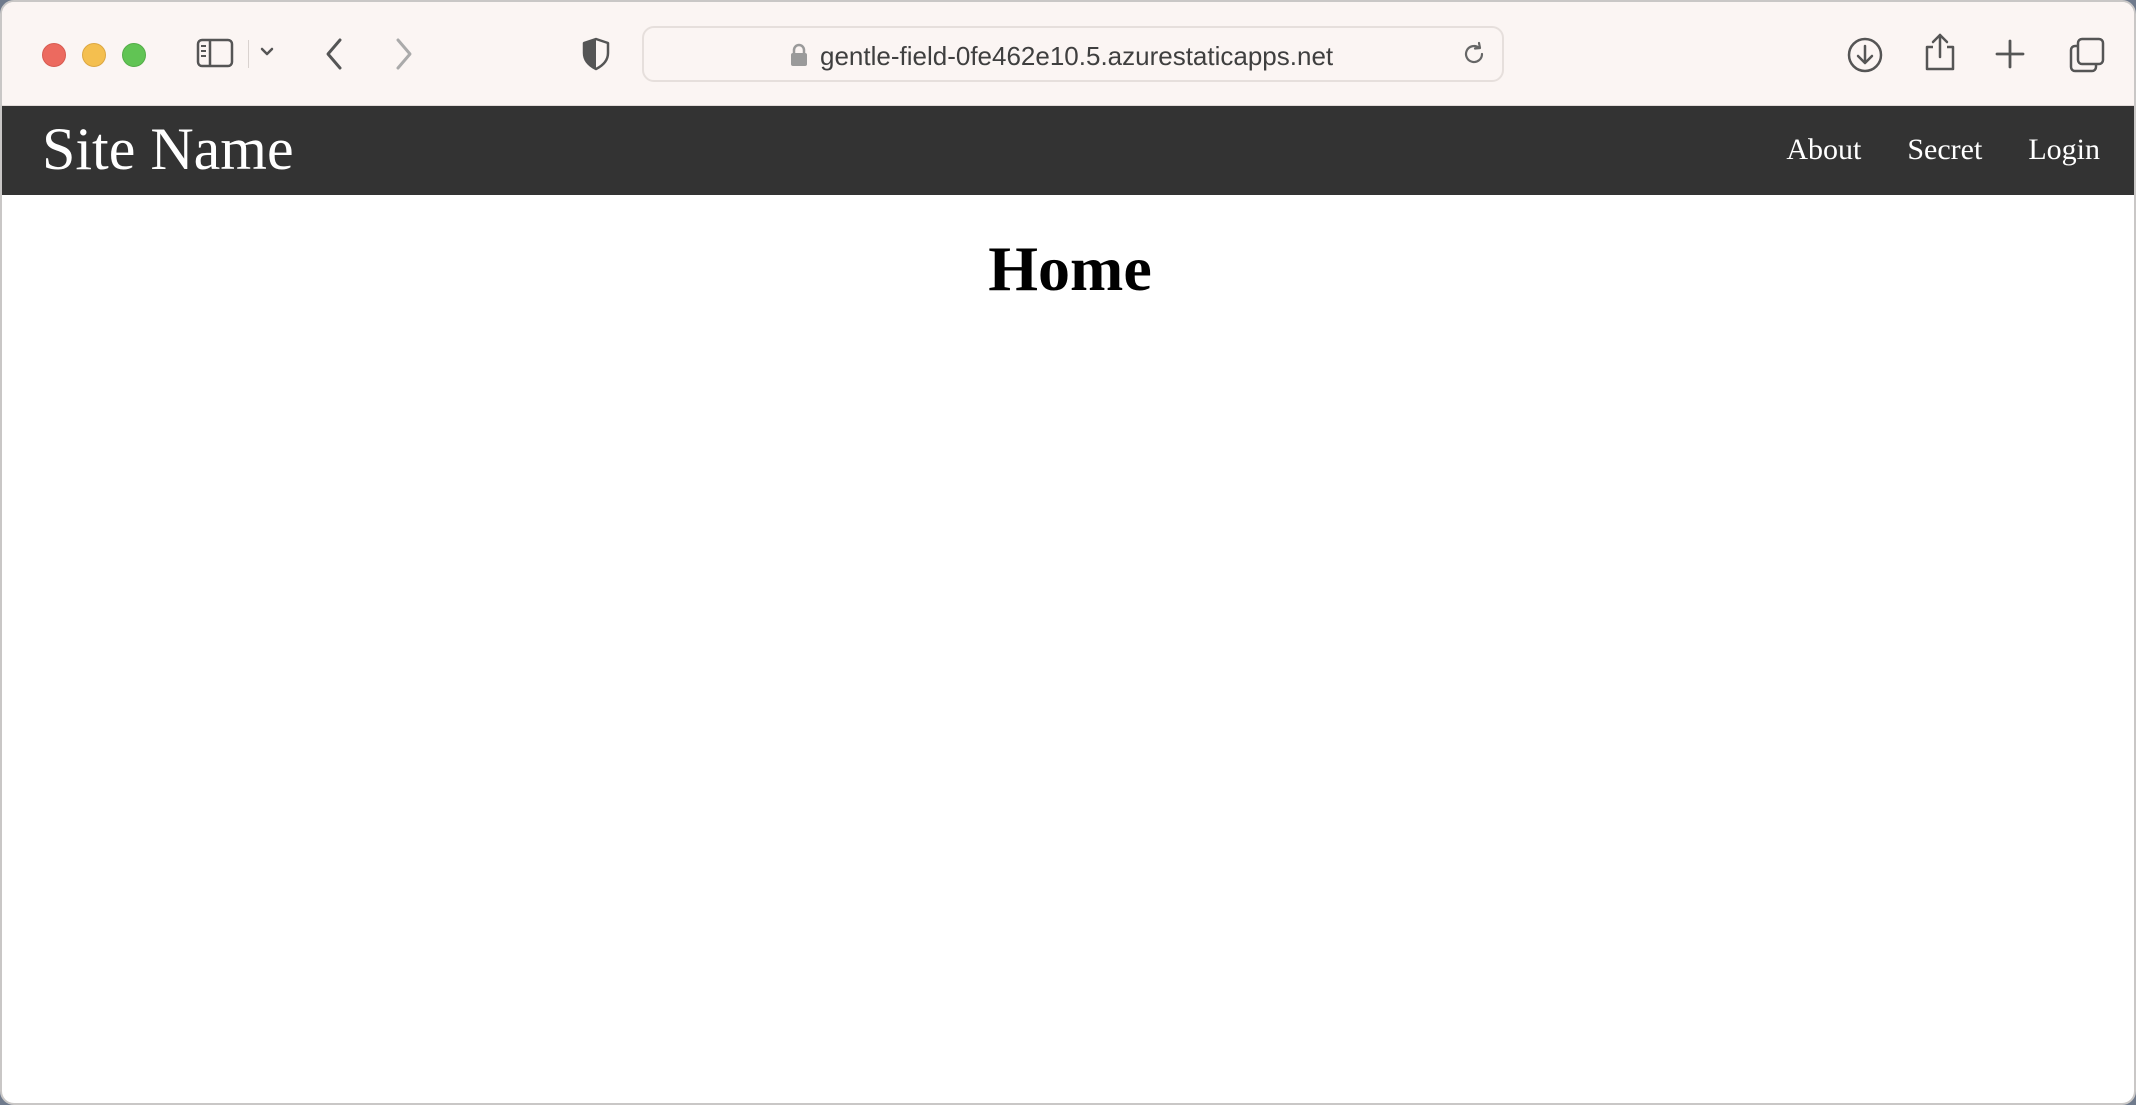  Describe the element at coordinates (2010, 54) in the screenshot. I see `plus-icon` at that location.